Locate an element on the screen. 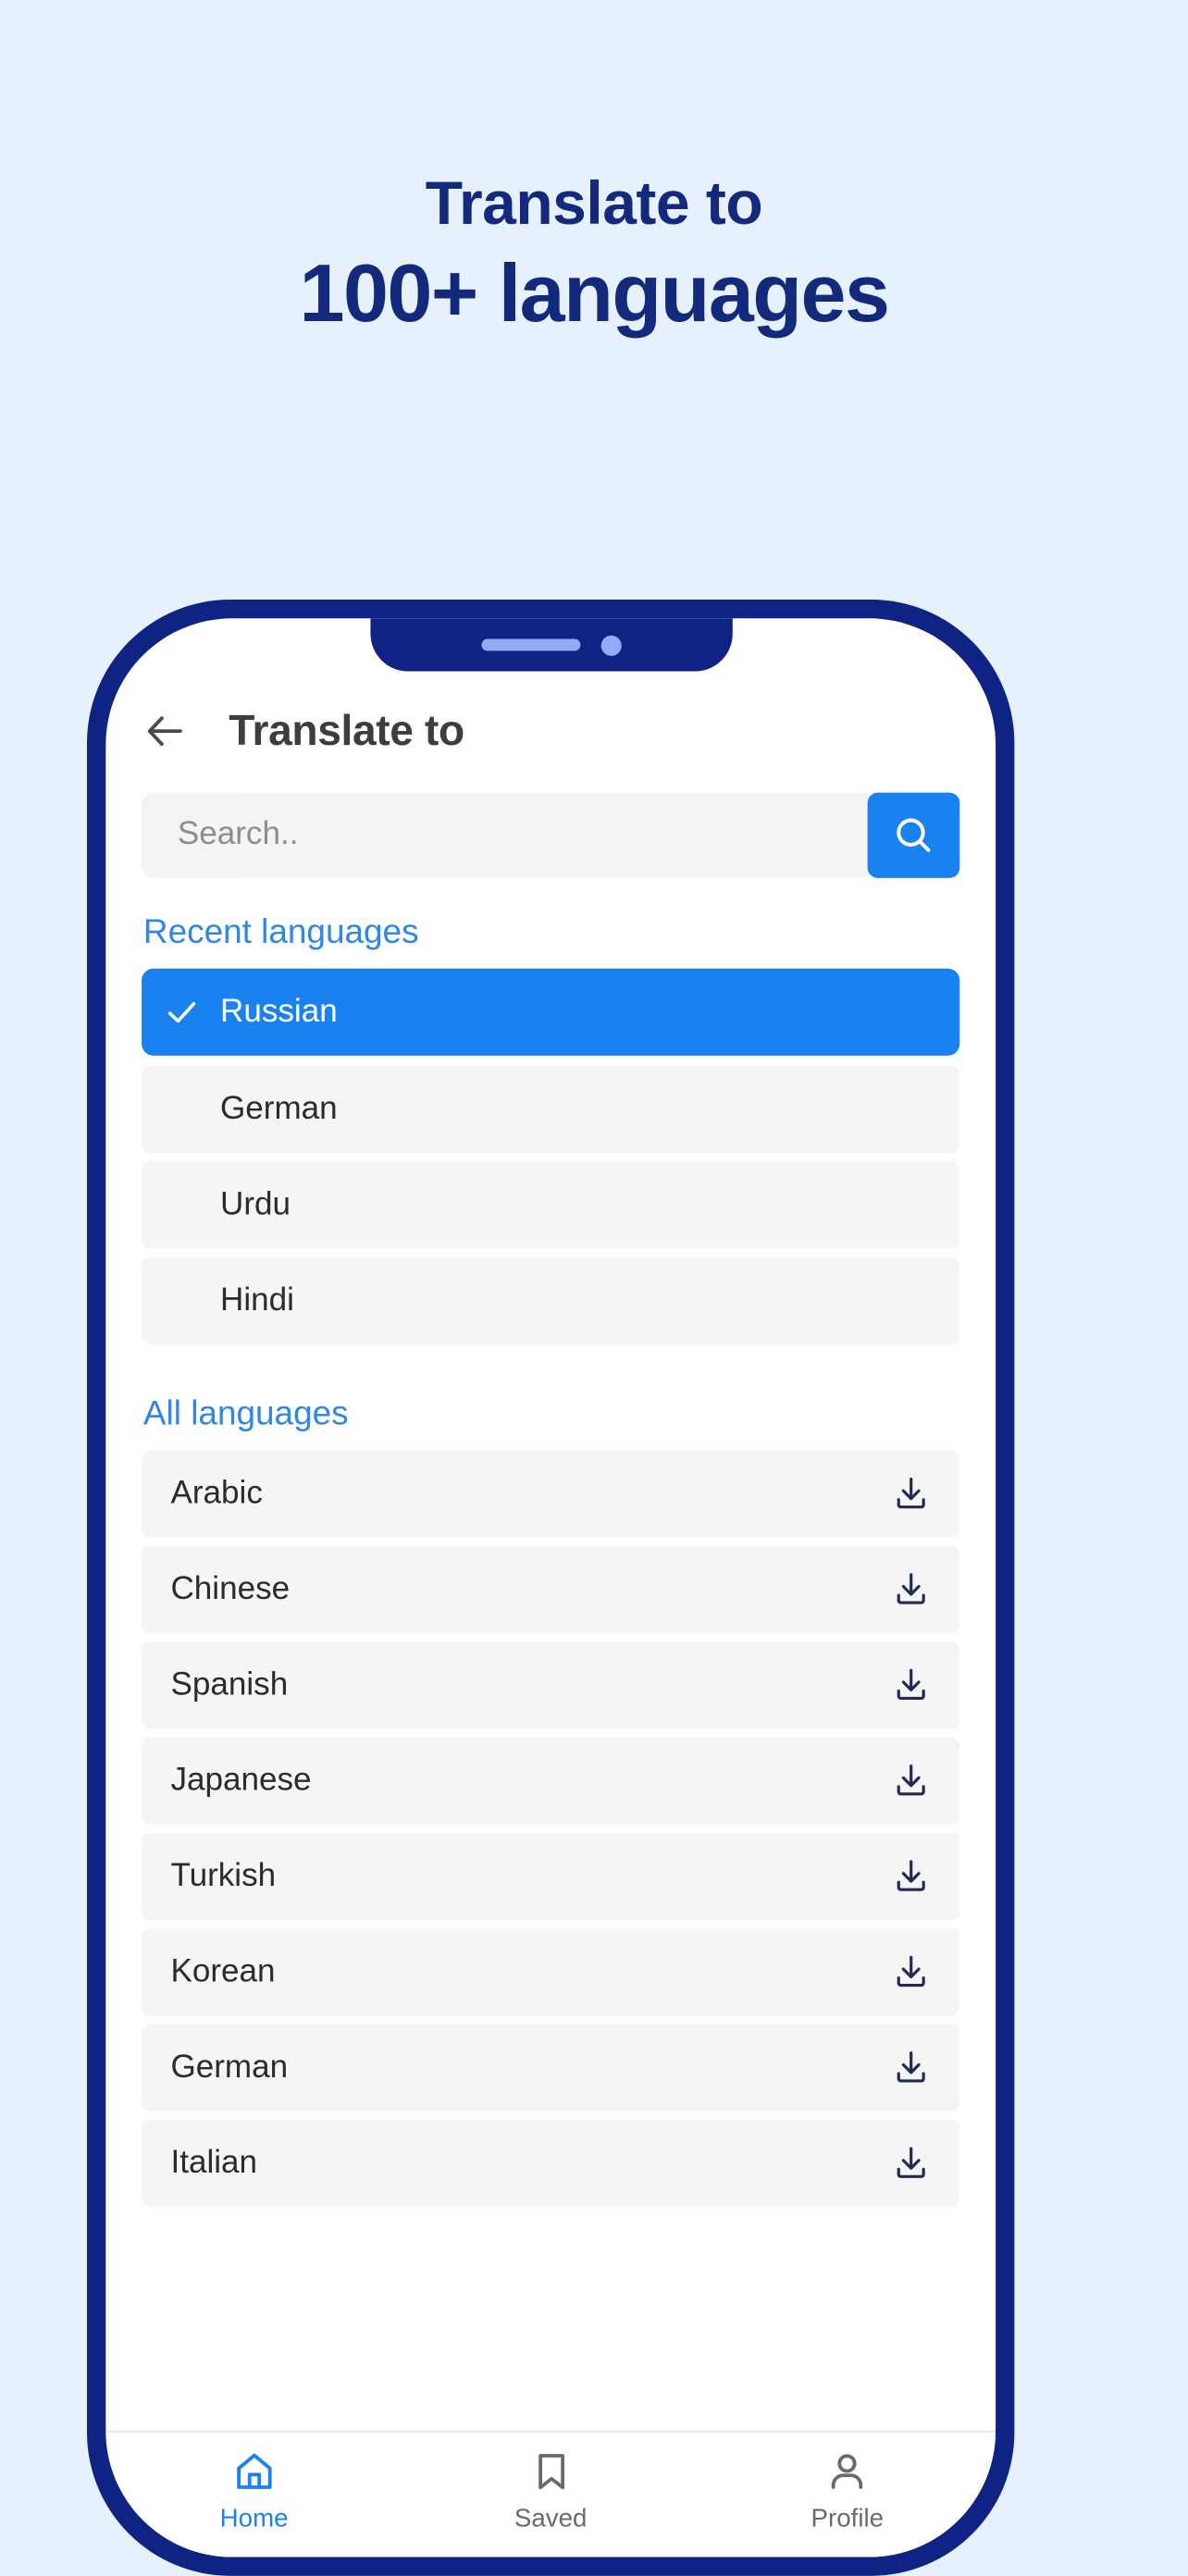  tab-home: Home is located at coordinates (253, 2491).